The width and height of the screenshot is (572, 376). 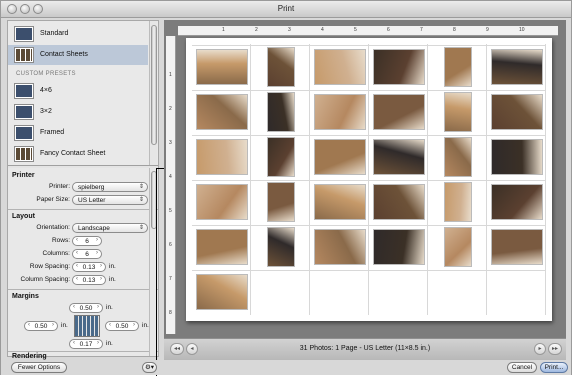 What do you see at coordinates (46, 111) in the screenshot?
I see `preset-label: 3×2` at bounding box center [46, 111].